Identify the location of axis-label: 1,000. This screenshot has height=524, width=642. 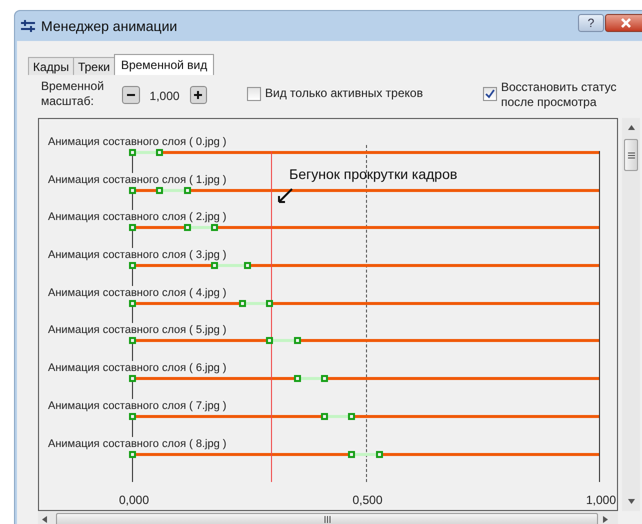
(601, 500).